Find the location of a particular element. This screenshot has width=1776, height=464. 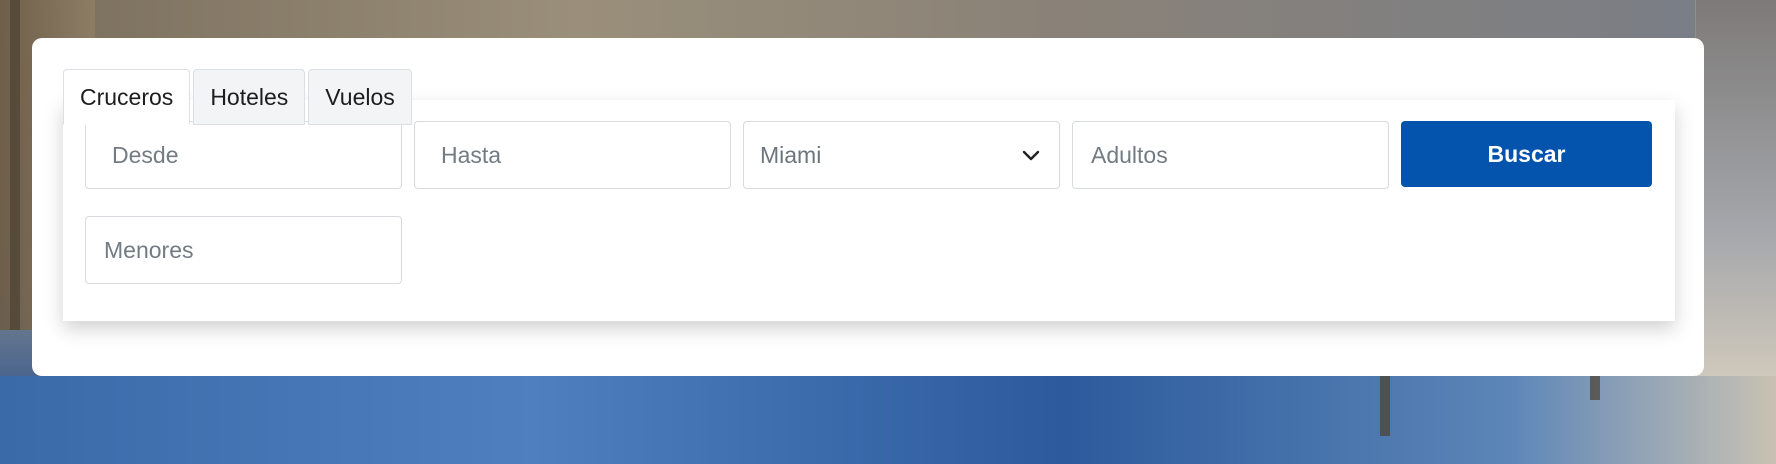

adultos-input is located at coordinates (1238, 155).